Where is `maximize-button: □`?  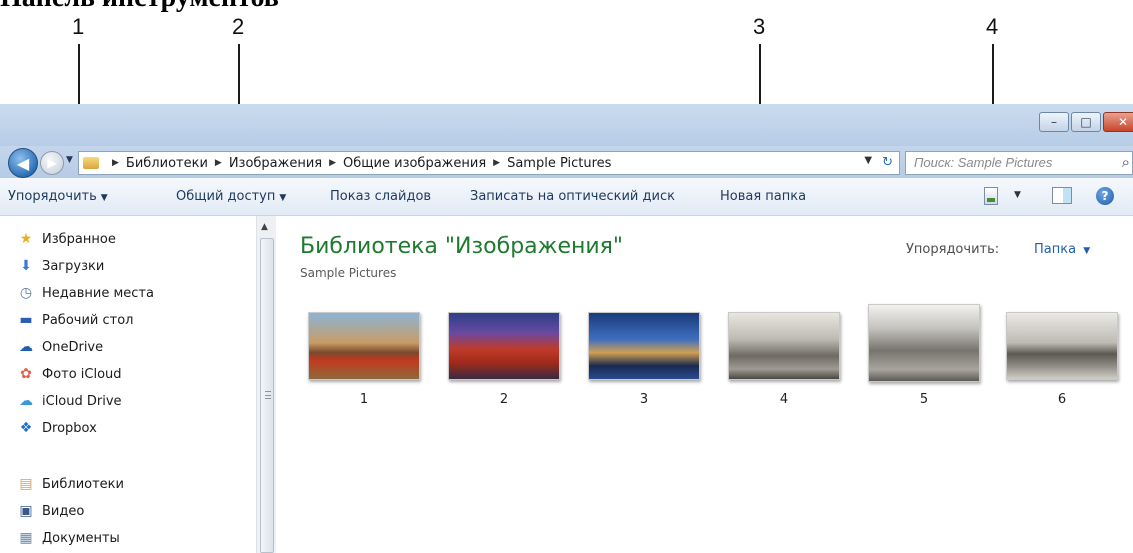 maximize-button: □ is located at coordinates (1086, 122).